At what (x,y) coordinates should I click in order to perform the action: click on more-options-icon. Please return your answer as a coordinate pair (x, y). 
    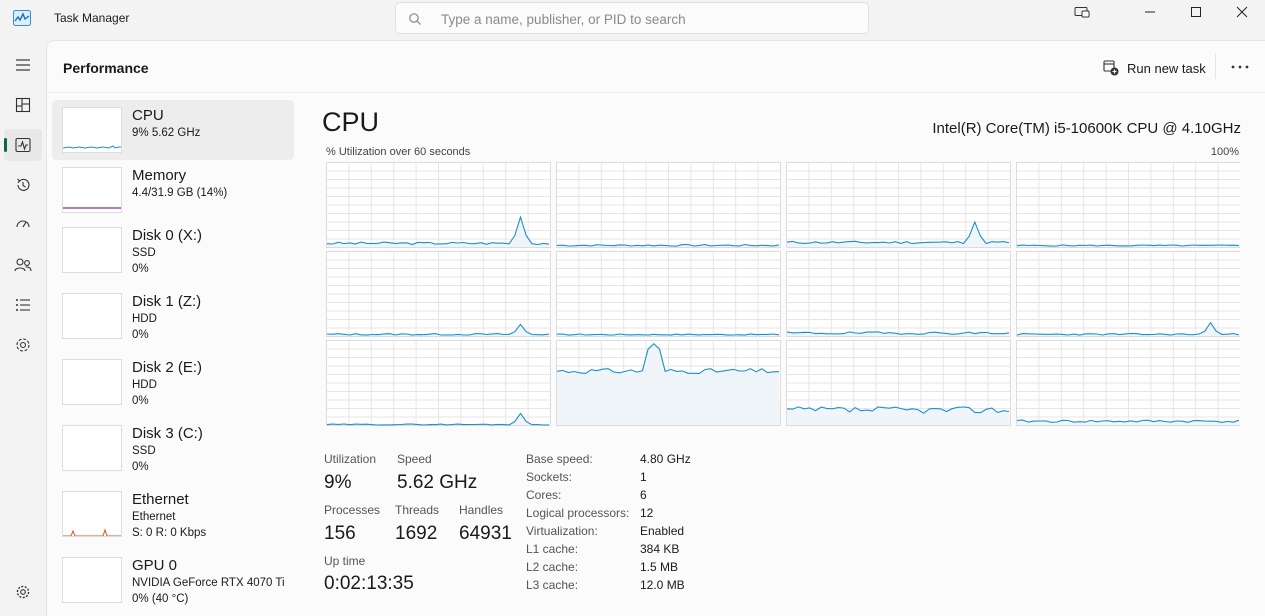
    Looking at the image, I should click on (1240, 67).